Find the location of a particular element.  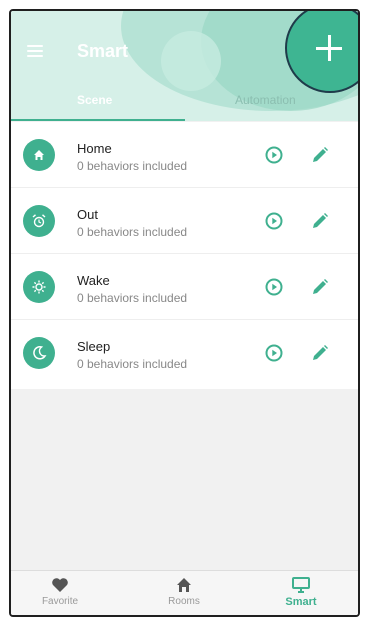

nav-rooms: Rooms is located at coordinates (184, 592).